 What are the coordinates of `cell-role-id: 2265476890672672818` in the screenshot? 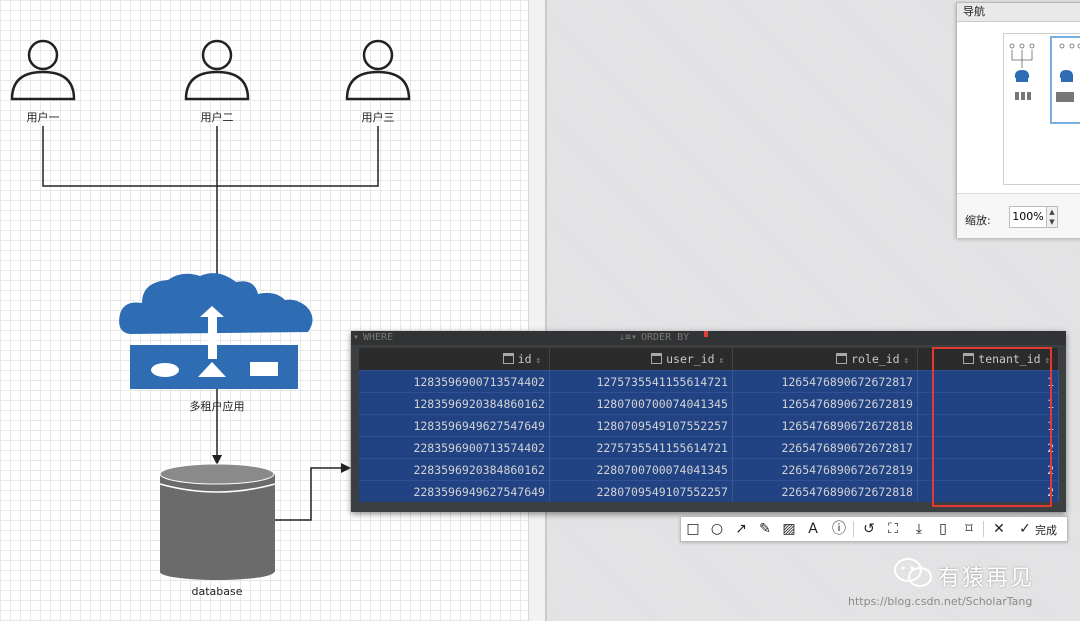 It's located at (825, 491).